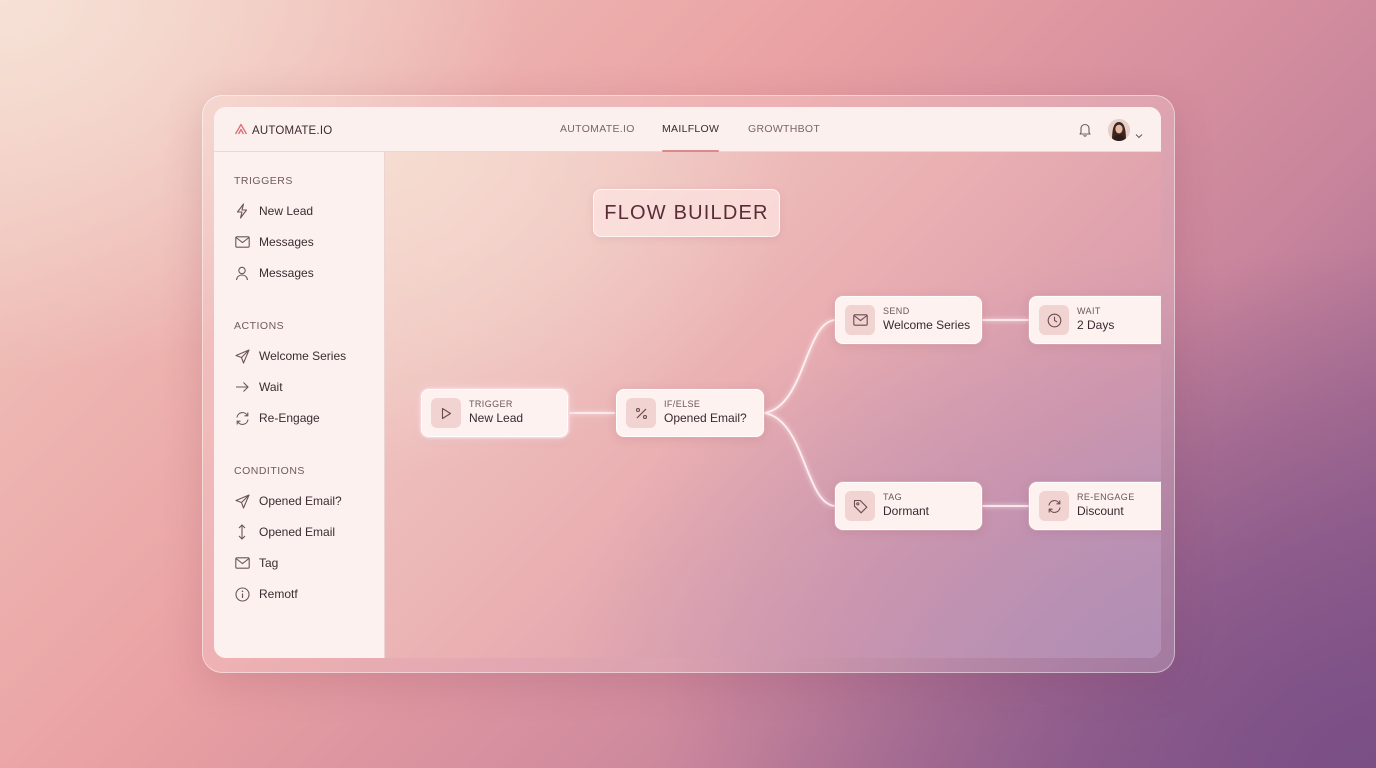  What do you see at coordinates (1085, 132) in the screenshot?
I see `bell-icon` at bounding box center [1085, 132].